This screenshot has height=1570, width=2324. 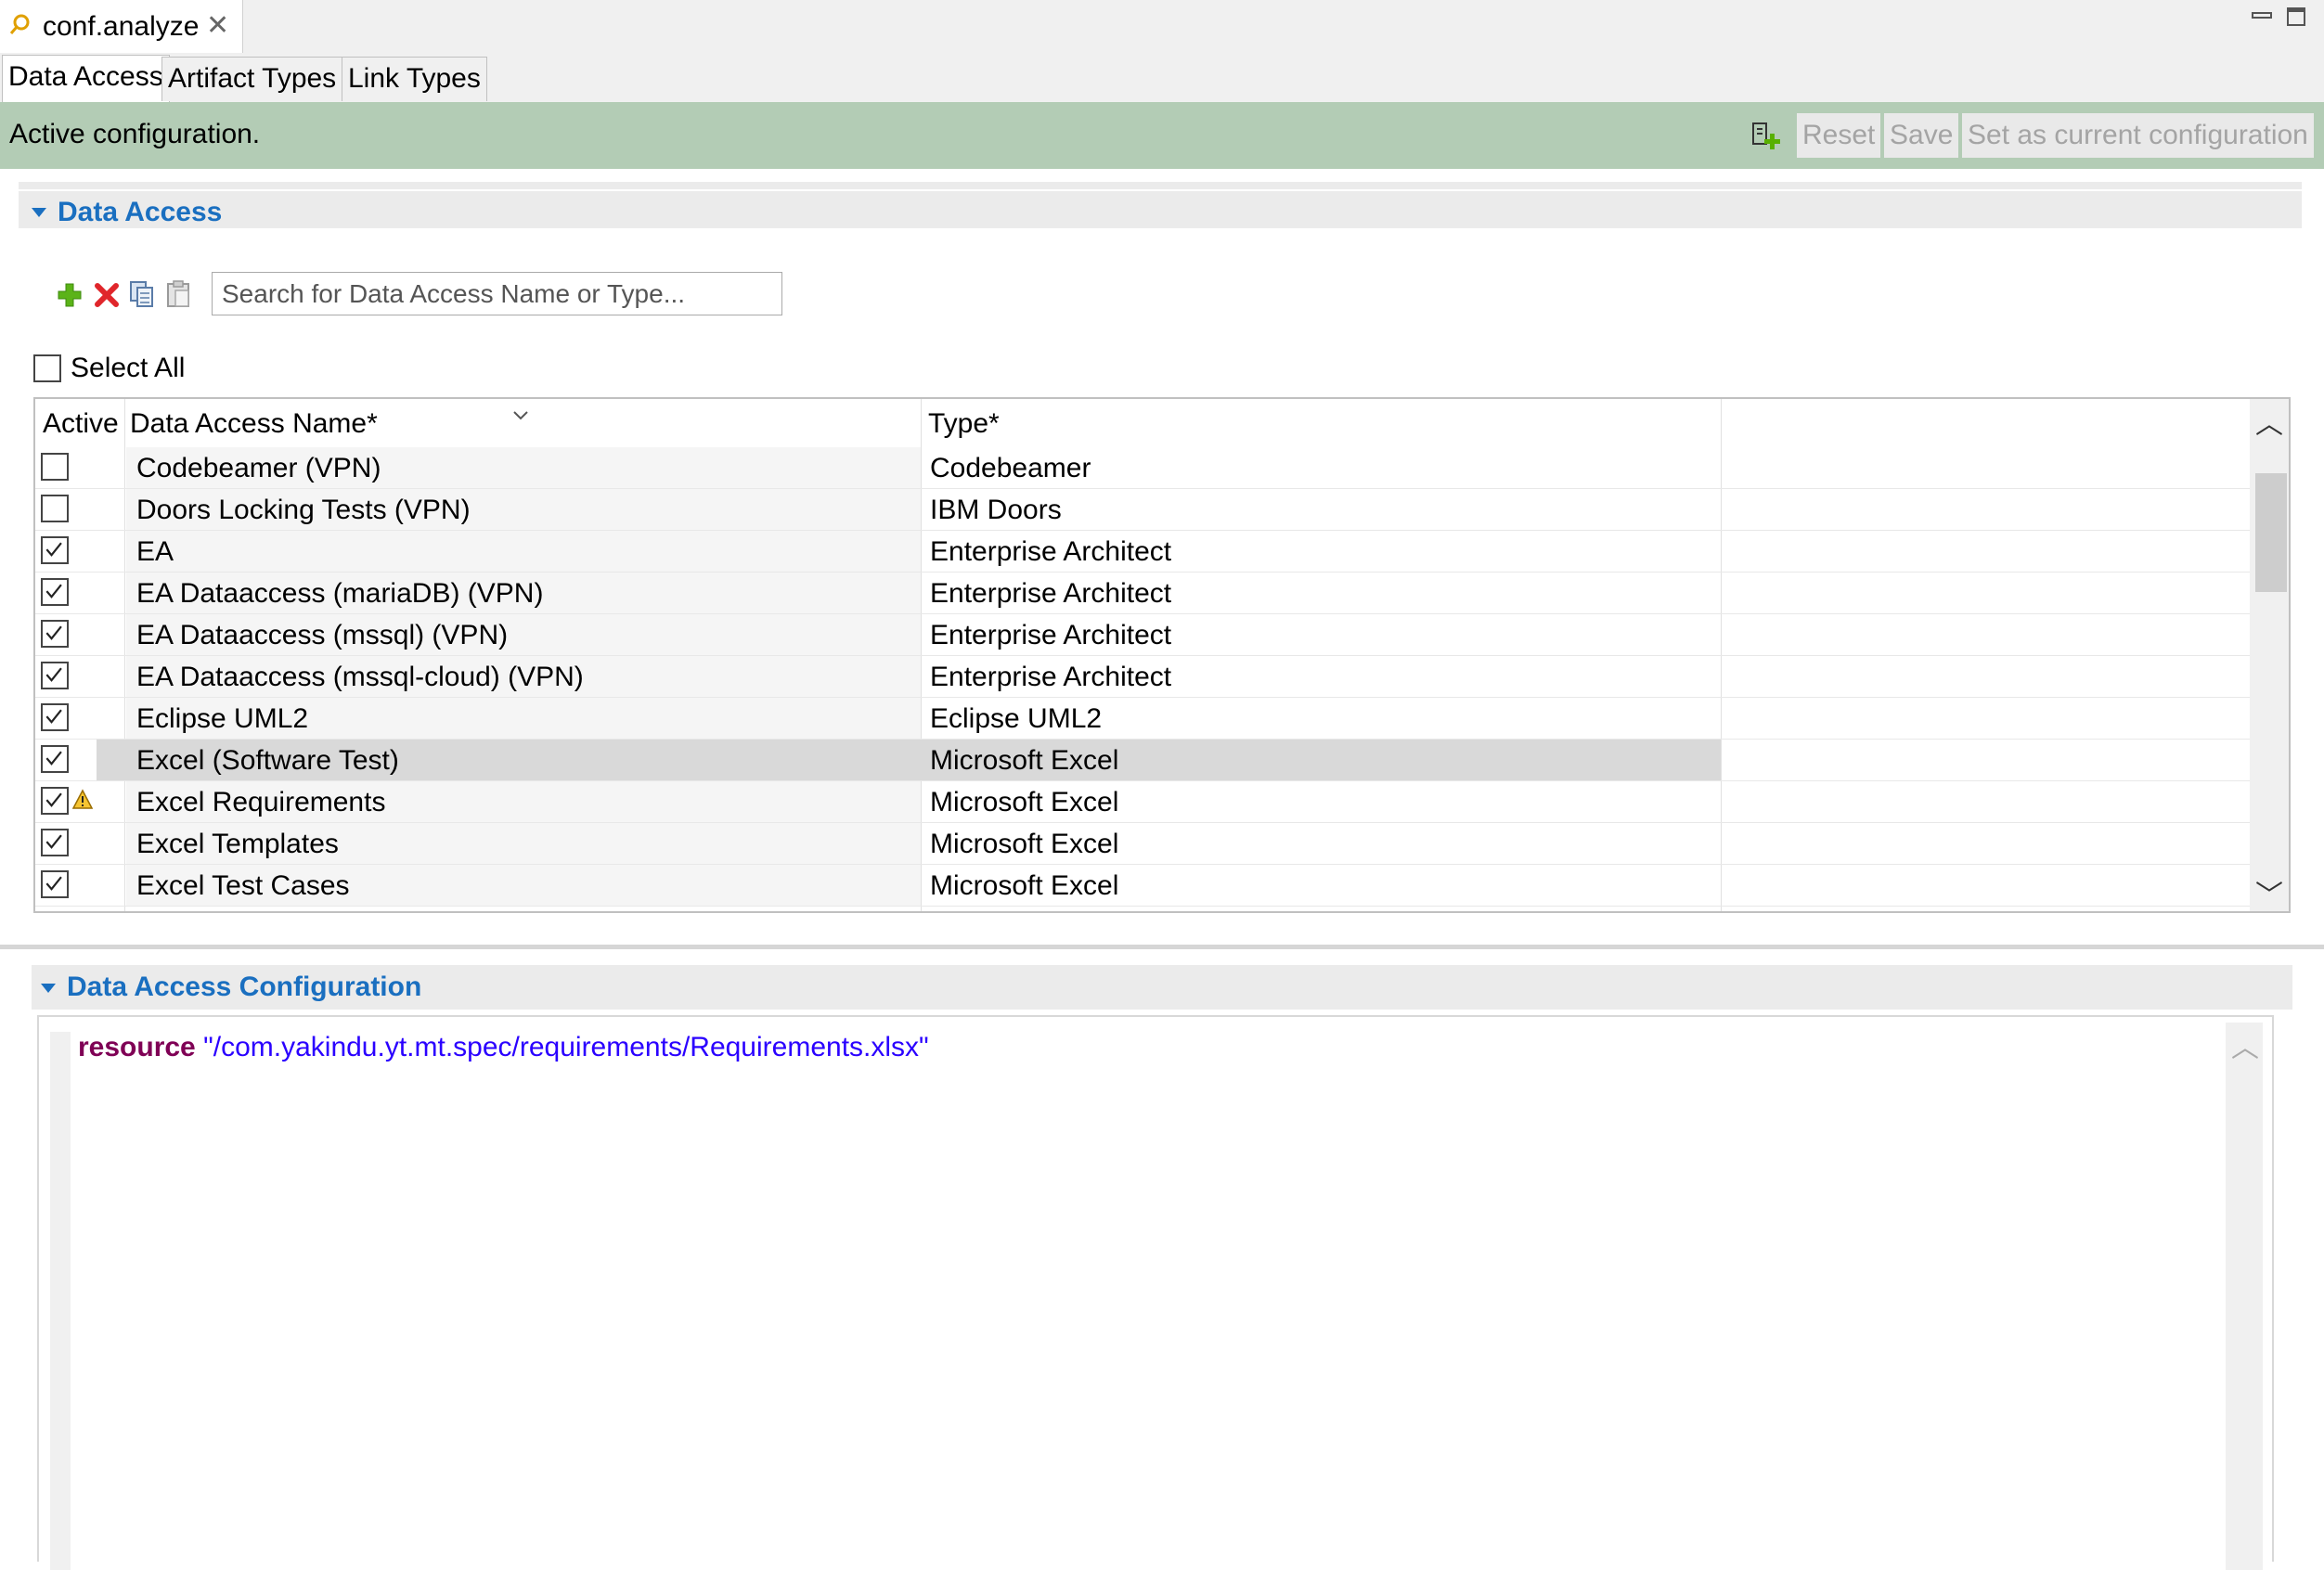 What do you see at coordinates (1839, 135) in the screenshot?
I see `reset-button: Reset` at bounding box center [1839, 135].